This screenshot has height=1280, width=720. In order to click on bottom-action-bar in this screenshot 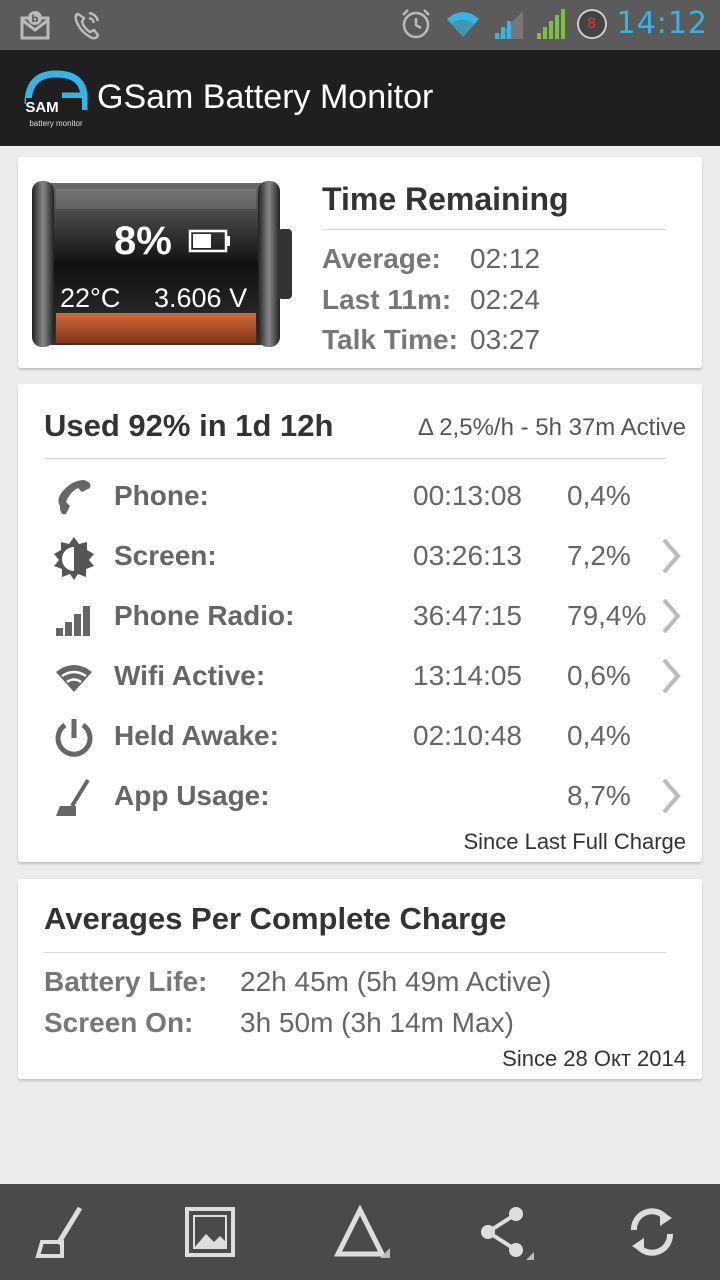, I will do `click(360, 1232)`.